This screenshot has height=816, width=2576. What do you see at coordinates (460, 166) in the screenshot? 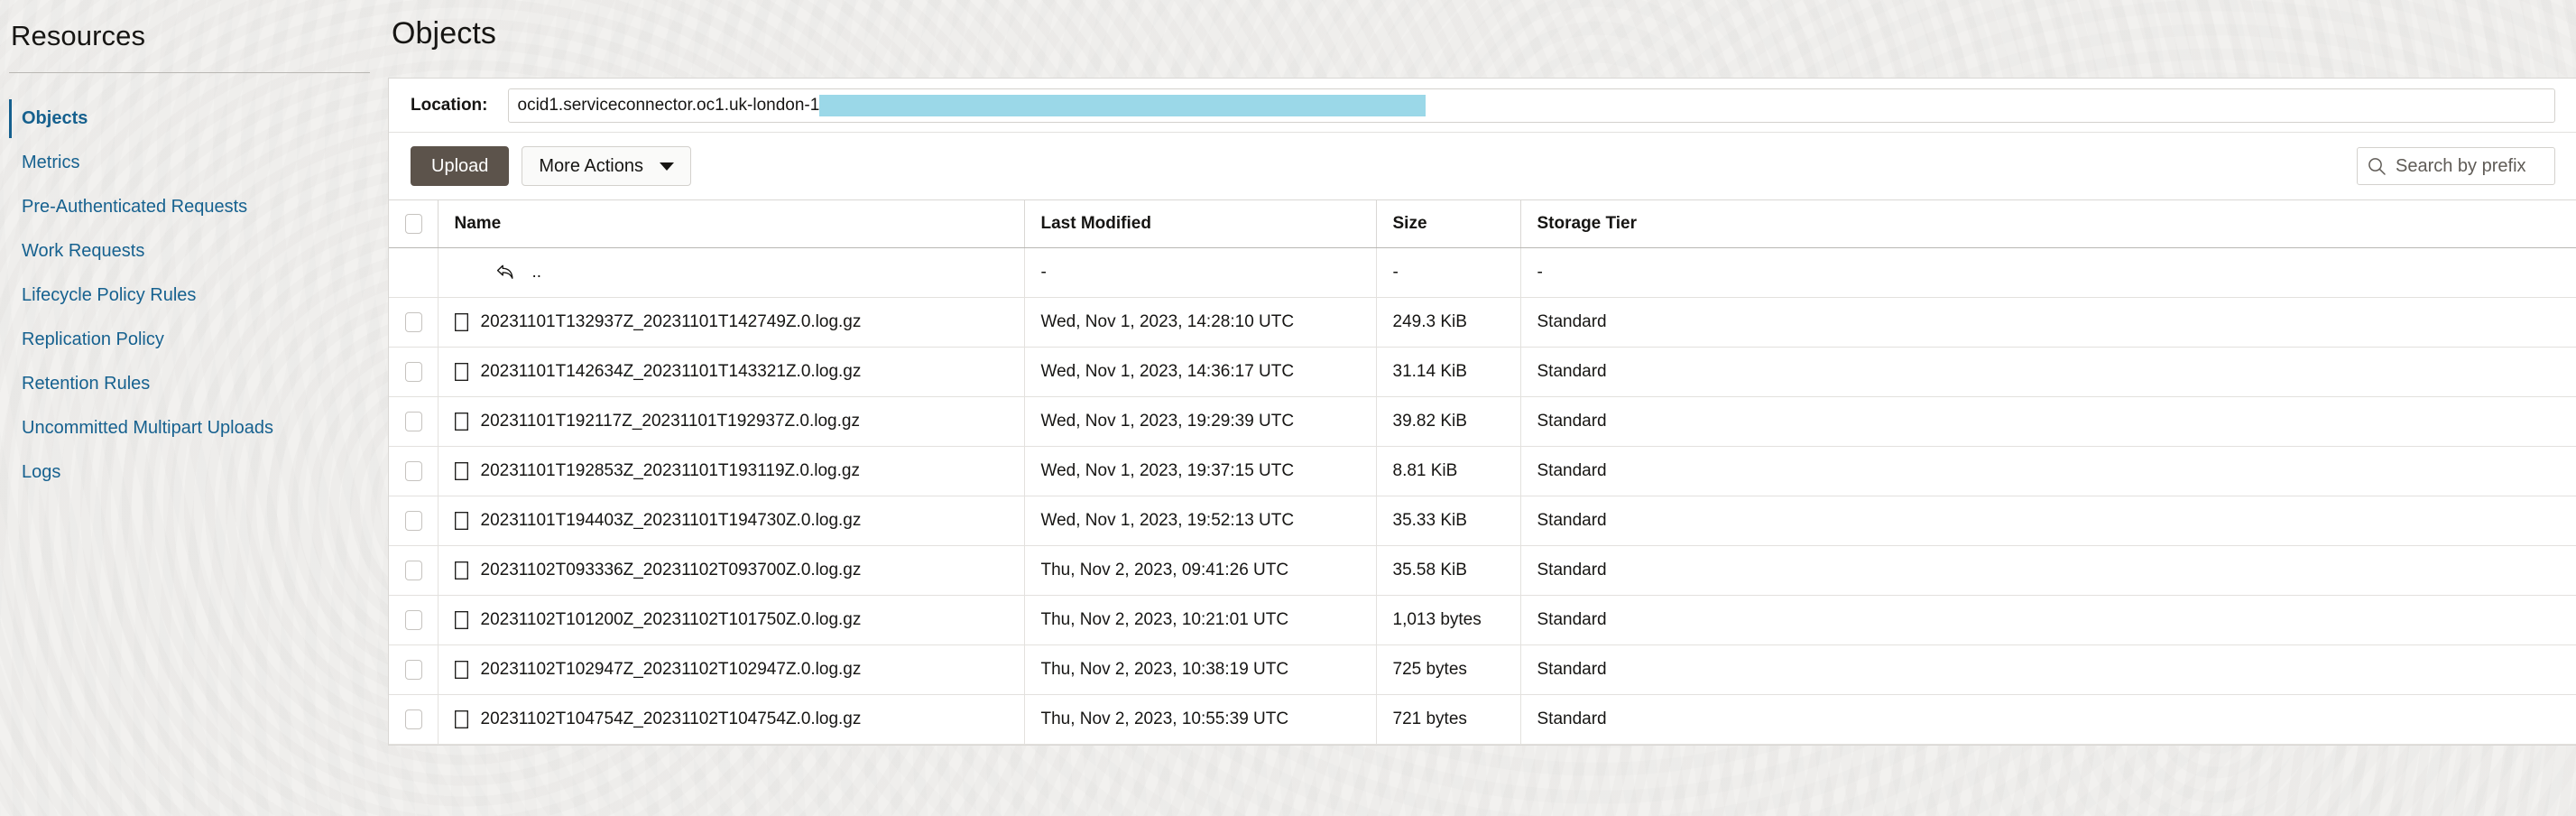
I see `upload-button: Upload` at bounding box center [460, 166].